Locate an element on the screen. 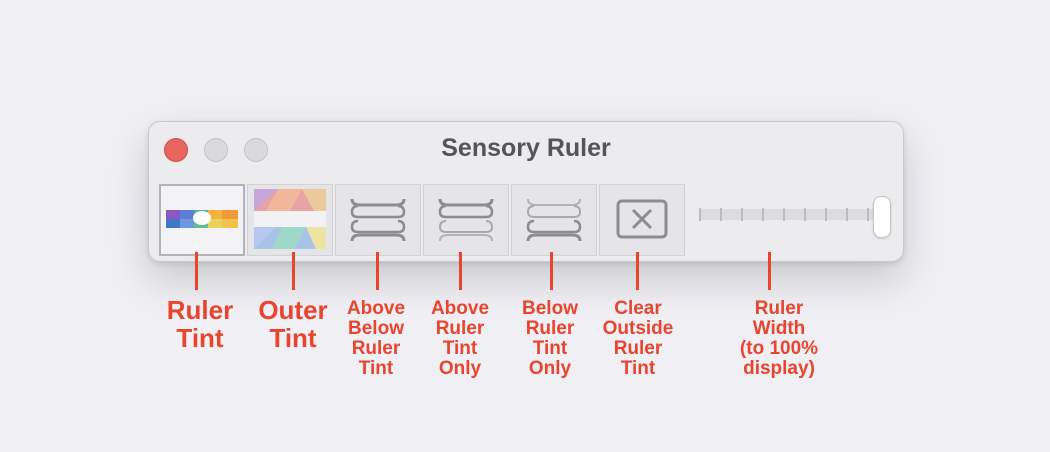  callout-line-above-below is located at coordinates (377, 271).